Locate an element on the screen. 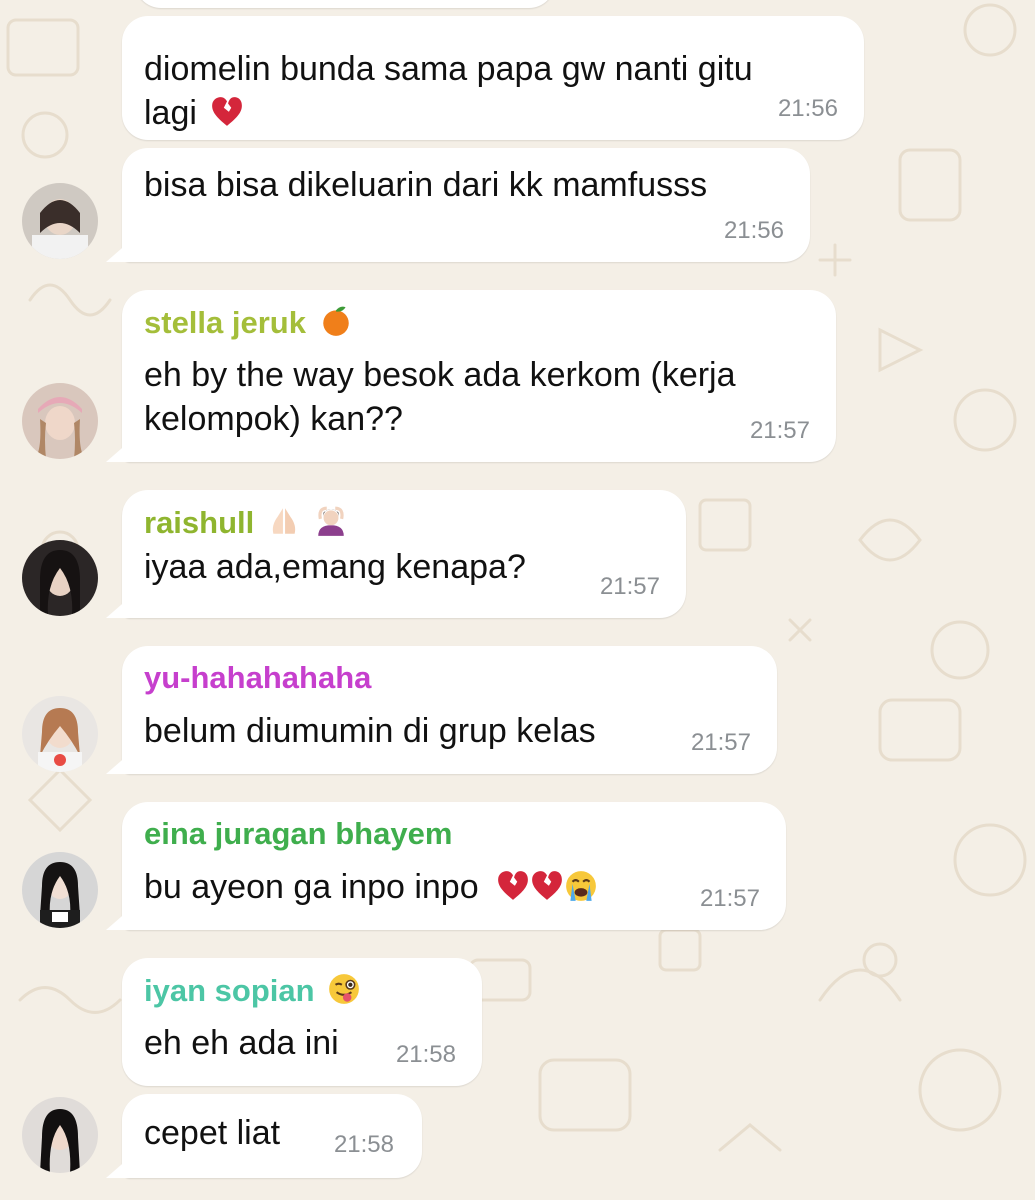 This screenshot has height=1200, width=1035. message-text-line-1: eh by the way besok ada kerkom (kerja is located at coordinates (440, 375).